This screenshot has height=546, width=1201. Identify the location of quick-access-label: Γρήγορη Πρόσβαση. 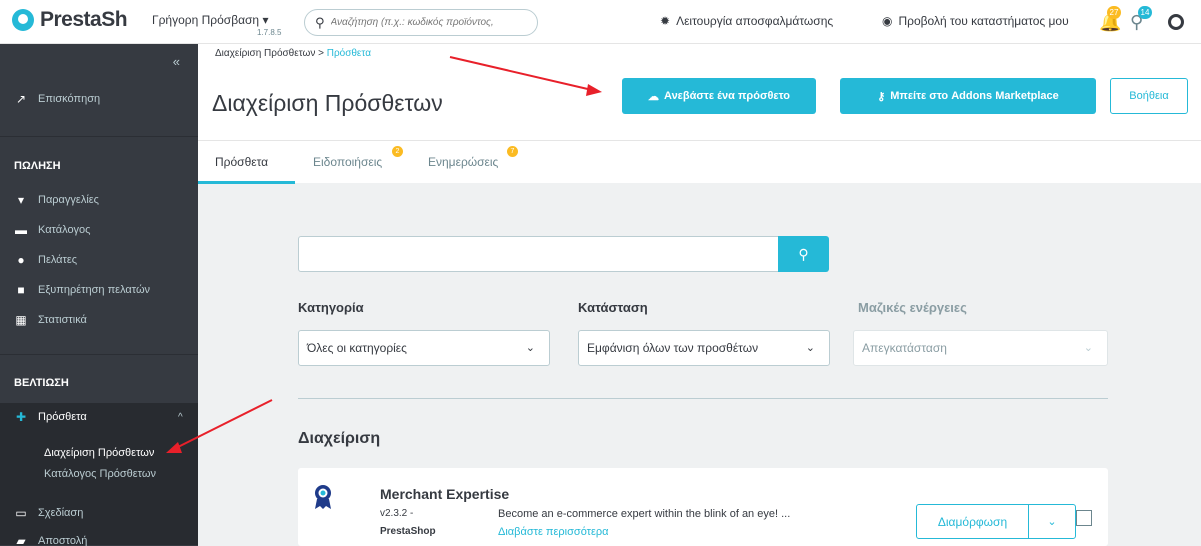
(206, 20).